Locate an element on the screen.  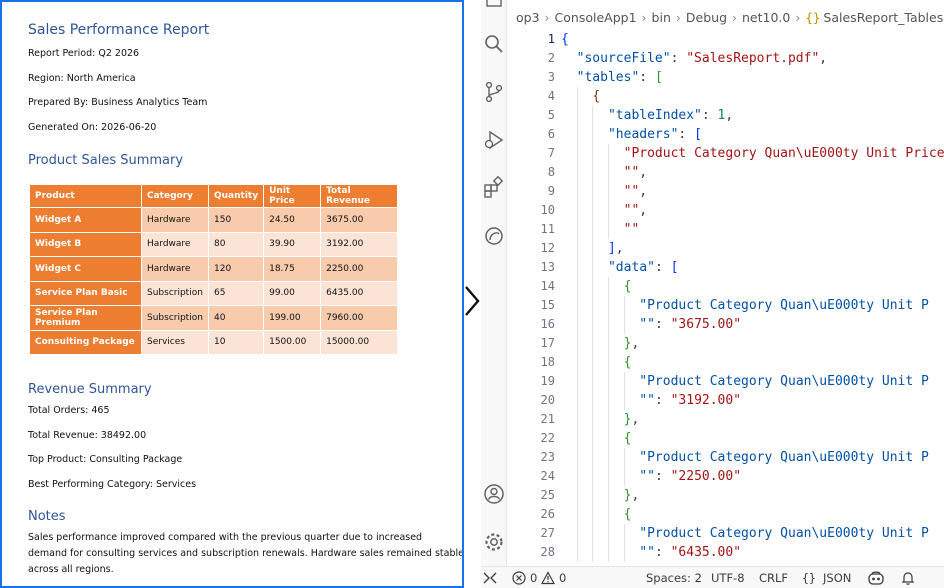
warning-count: 0 is located at coordinates (562, 577).